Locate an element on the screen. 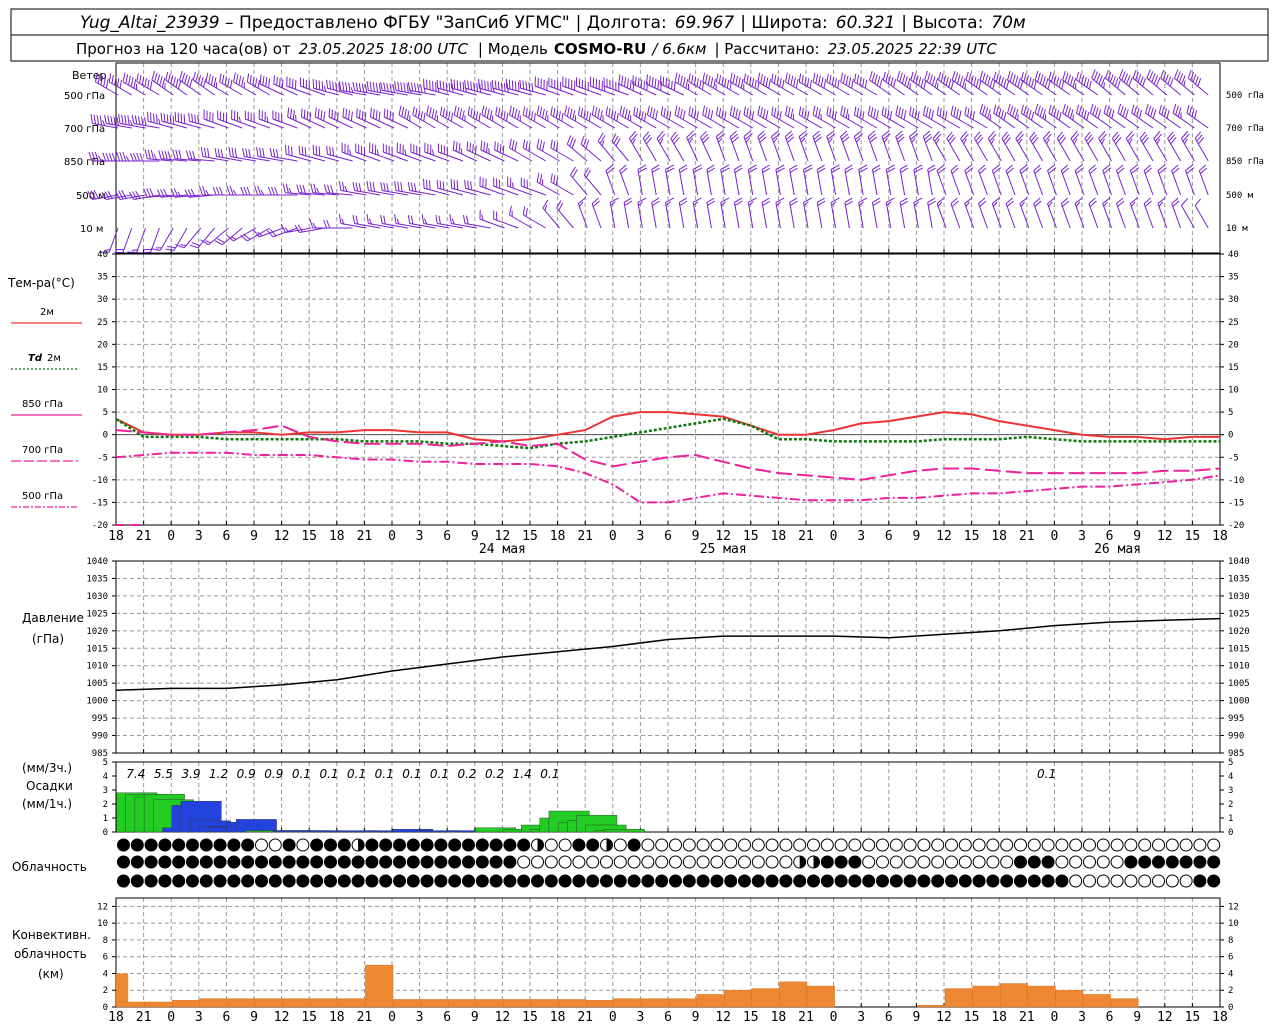 The image size is (1280, 1024). day-label: 25 мая is located at coordinates (723, 549).